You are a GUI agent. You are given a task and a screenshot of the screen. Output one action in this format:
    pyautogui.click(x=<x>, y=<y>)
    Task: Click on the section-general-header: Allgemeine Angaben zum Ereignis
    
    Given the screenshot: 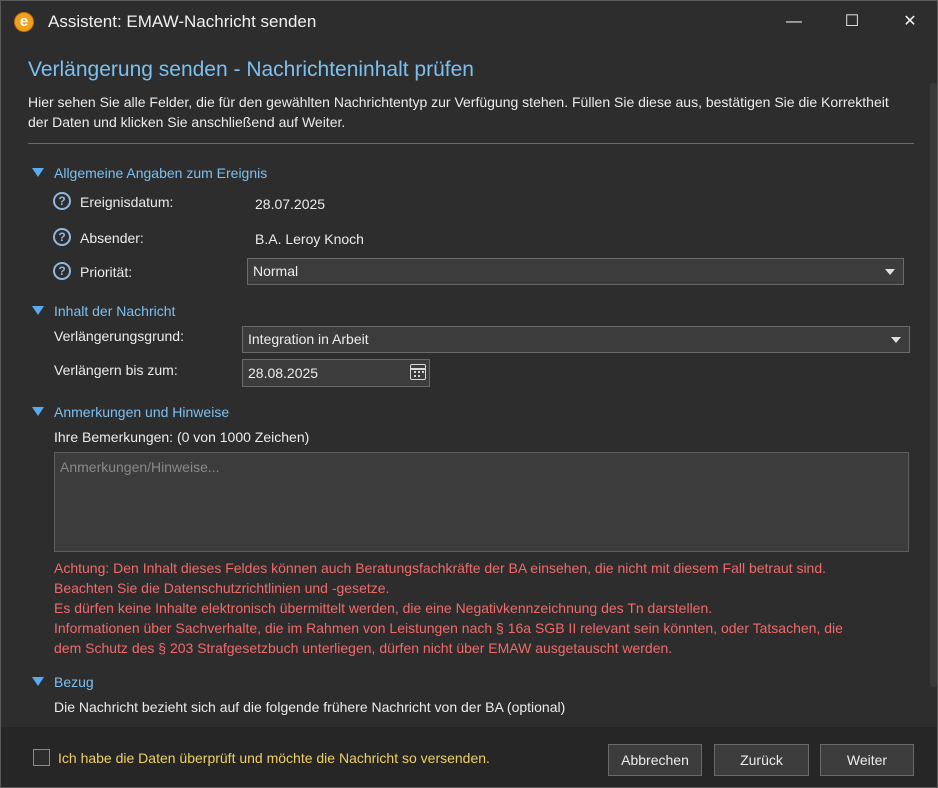 What is the action you would take?
    pyautogui.click(x=149, y=173)
    